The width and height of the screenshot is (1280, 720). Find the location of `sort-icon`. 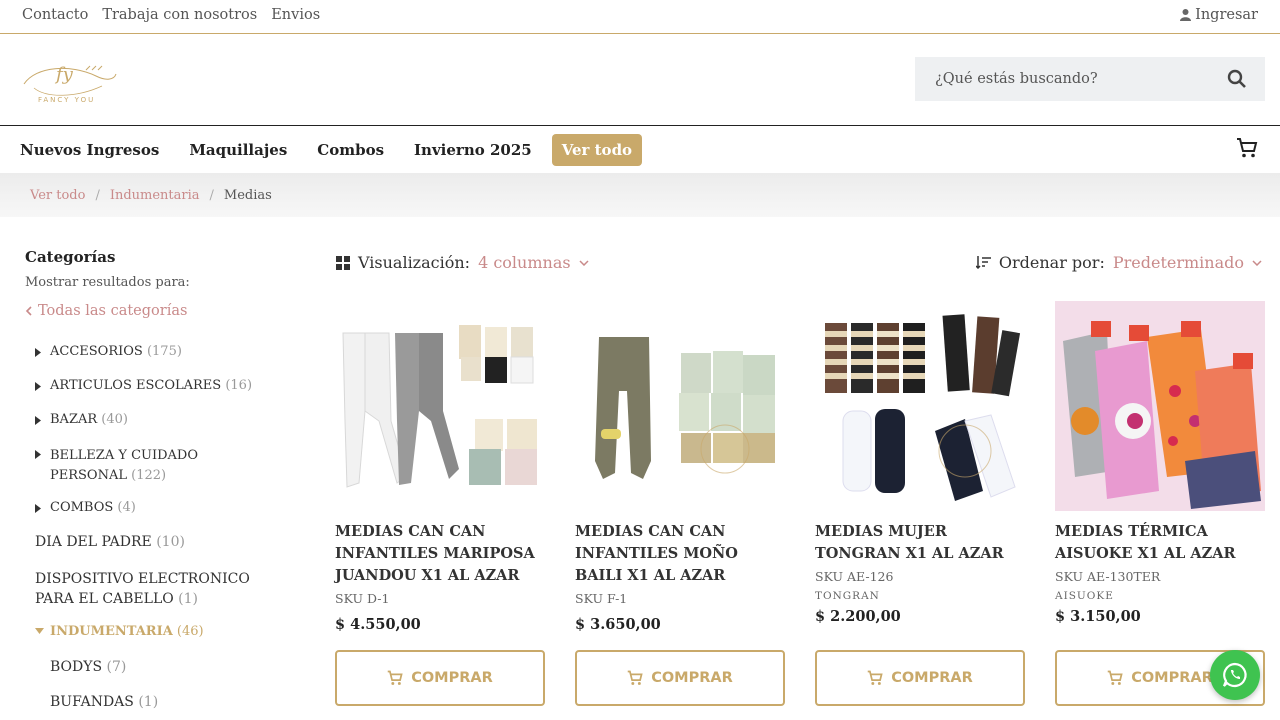

sort-icon is located at coordinates (983, 262).